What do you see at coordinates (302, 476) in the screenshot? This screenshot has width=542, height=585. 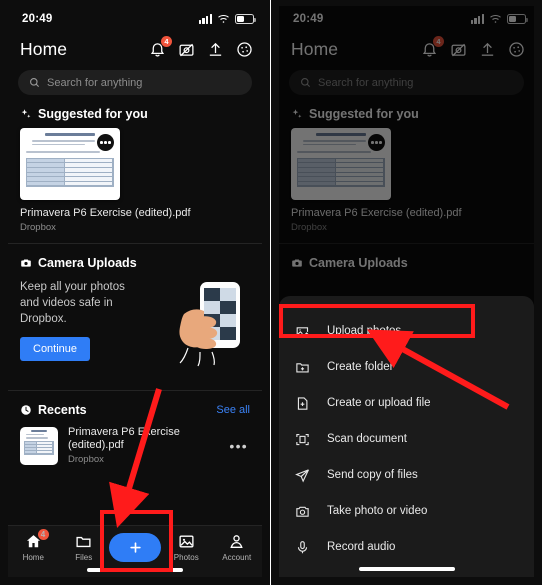 I see `send-copy-icon` at bounding box center [302, 476].